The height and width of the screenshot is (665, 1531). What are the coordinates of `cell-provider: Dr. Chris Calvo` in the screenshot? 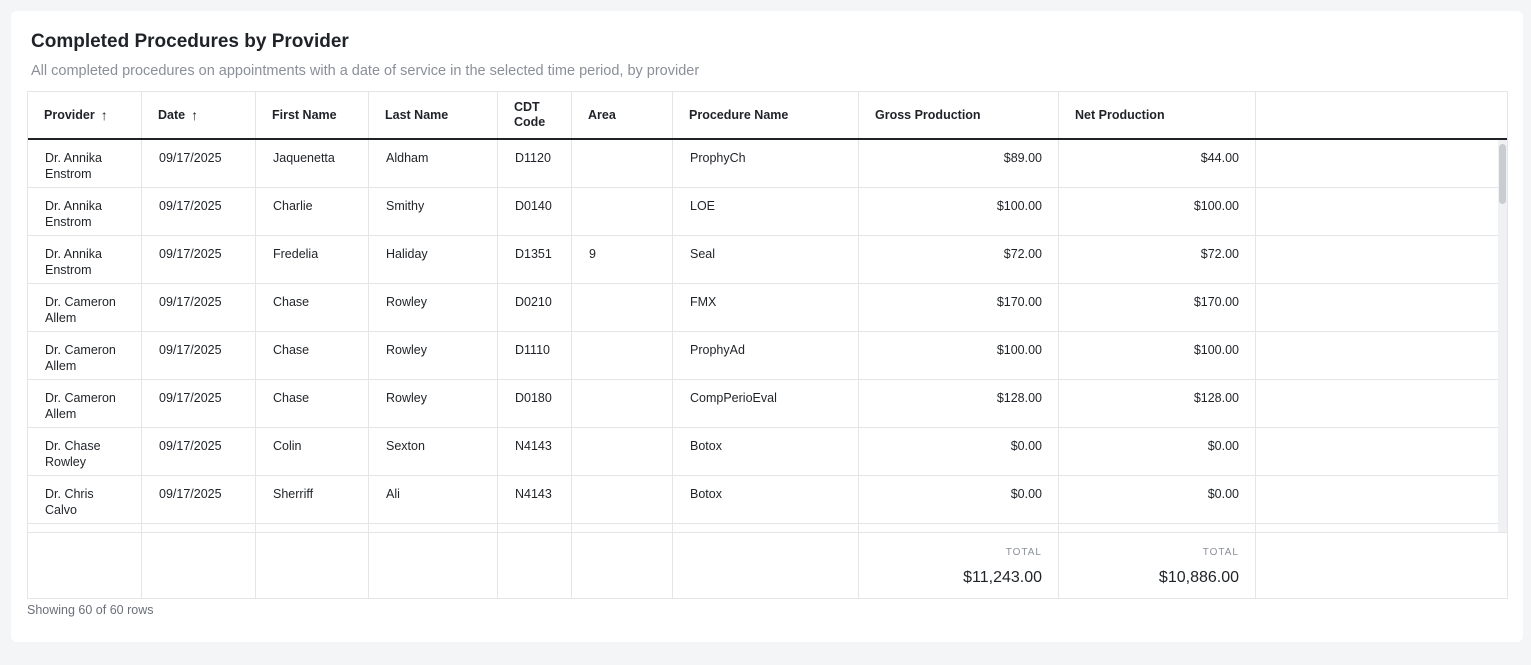 It's located at (85, 500).